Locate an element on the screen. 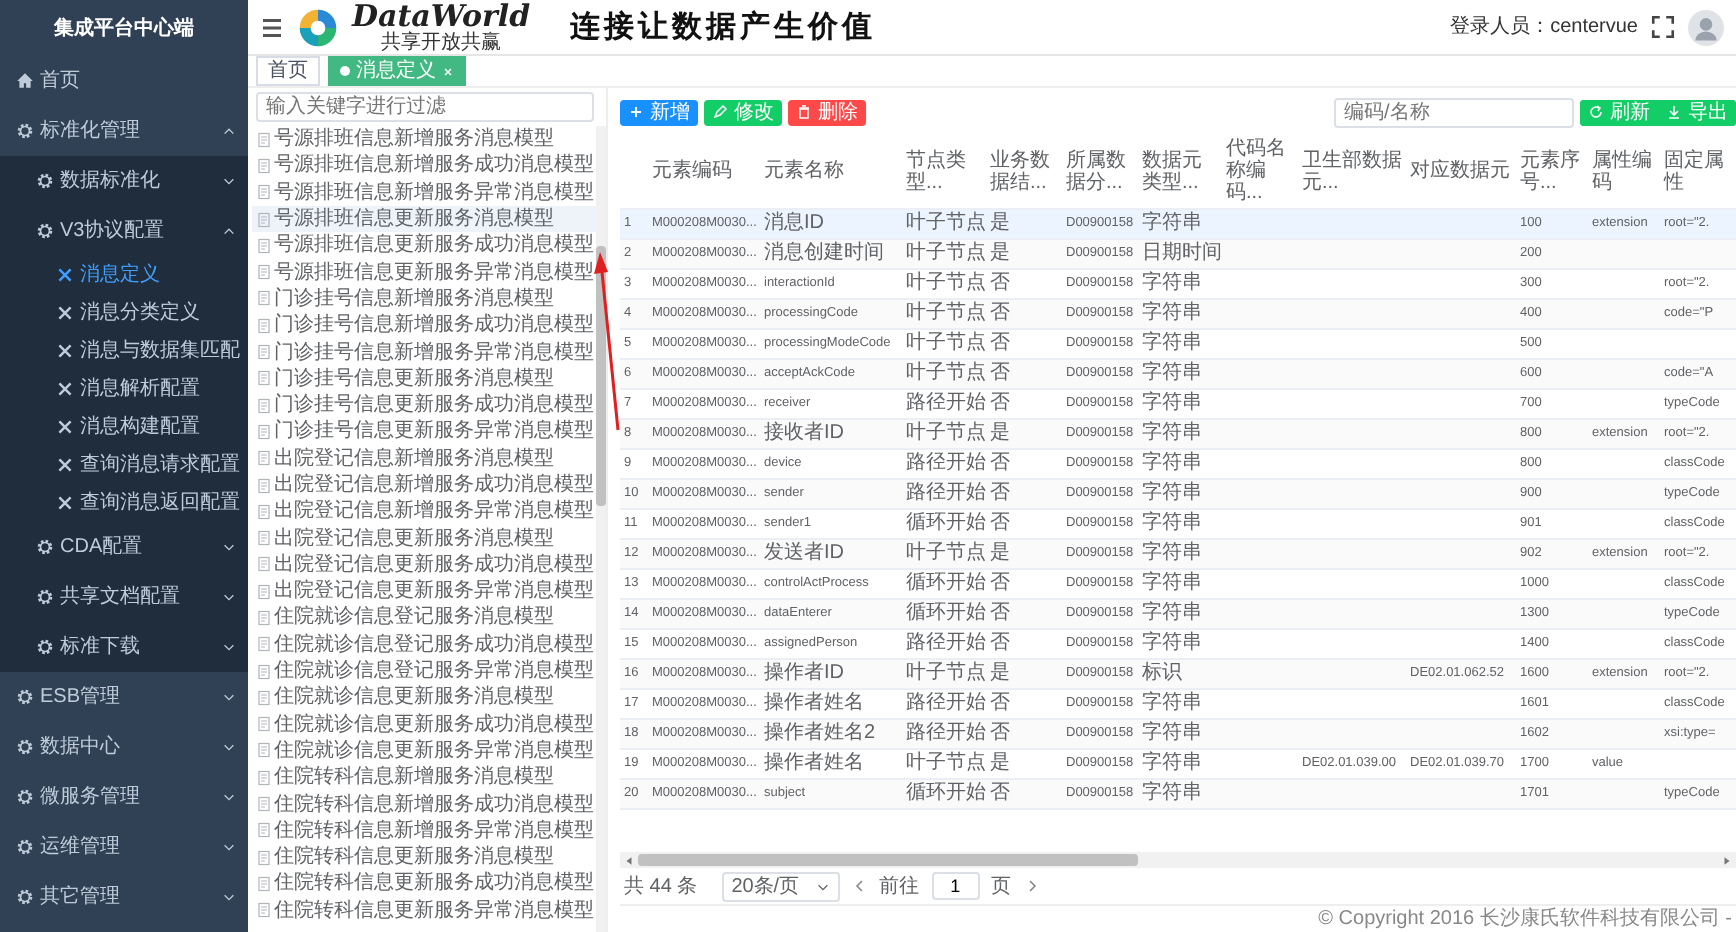 The height and width of the screenshot is (932, 1736). fullscreen-icon is located at coordinates (1663, 27).